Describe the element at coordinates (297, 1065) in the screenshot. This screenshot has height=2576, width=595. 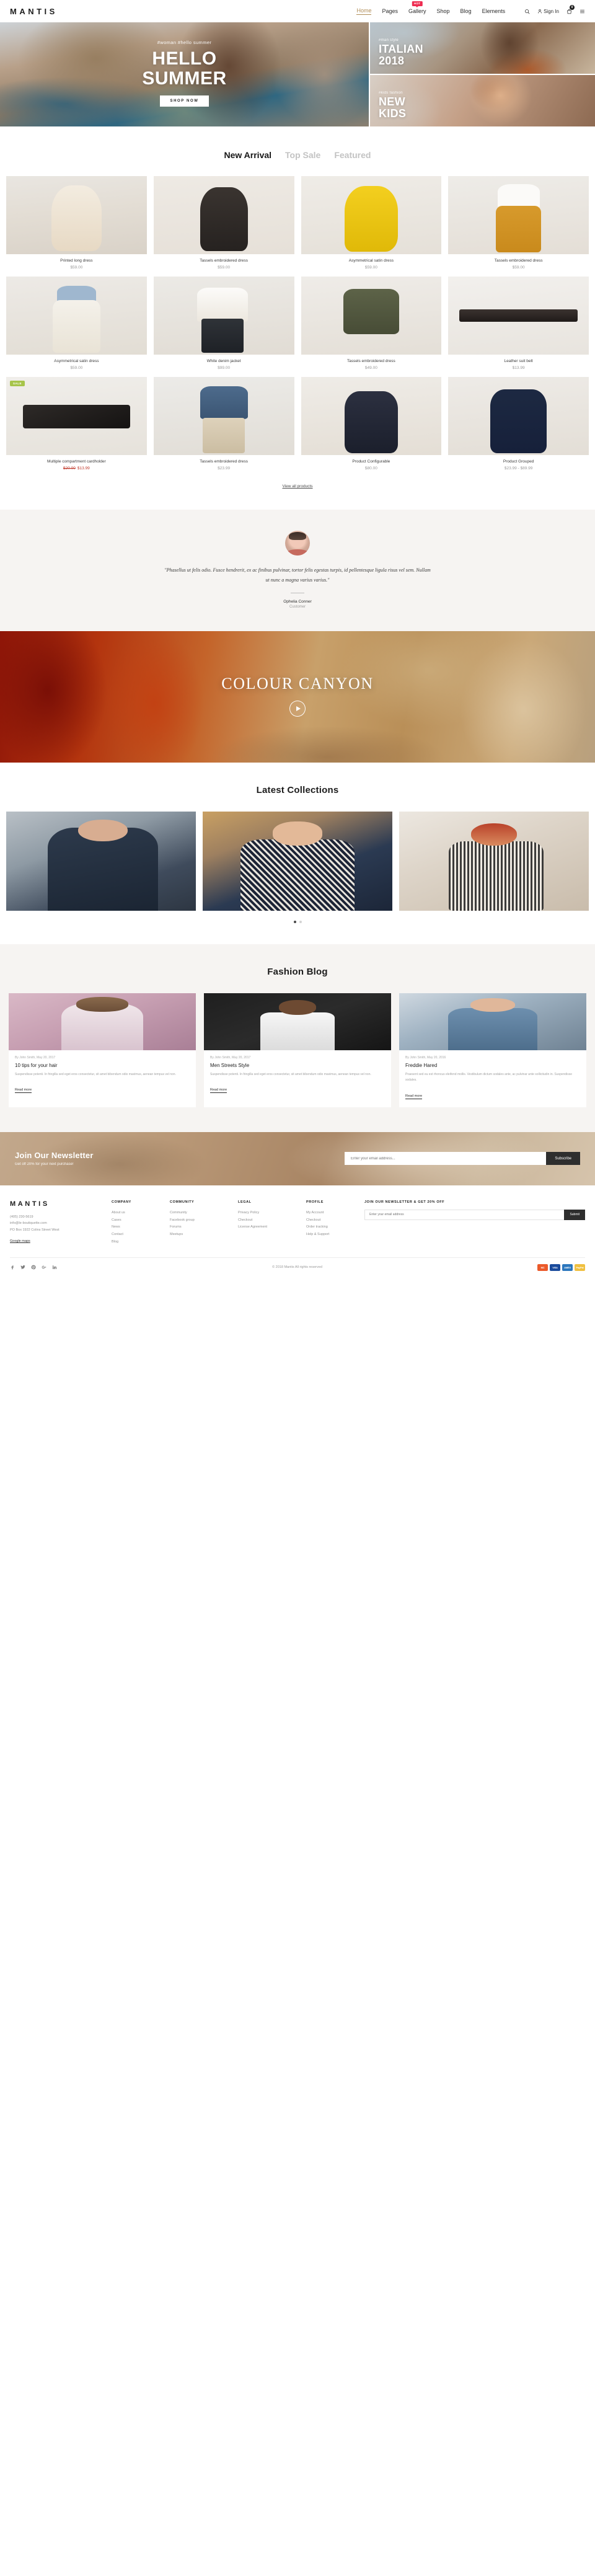
I see `blog-post-title: Men Streets Style` at that location.